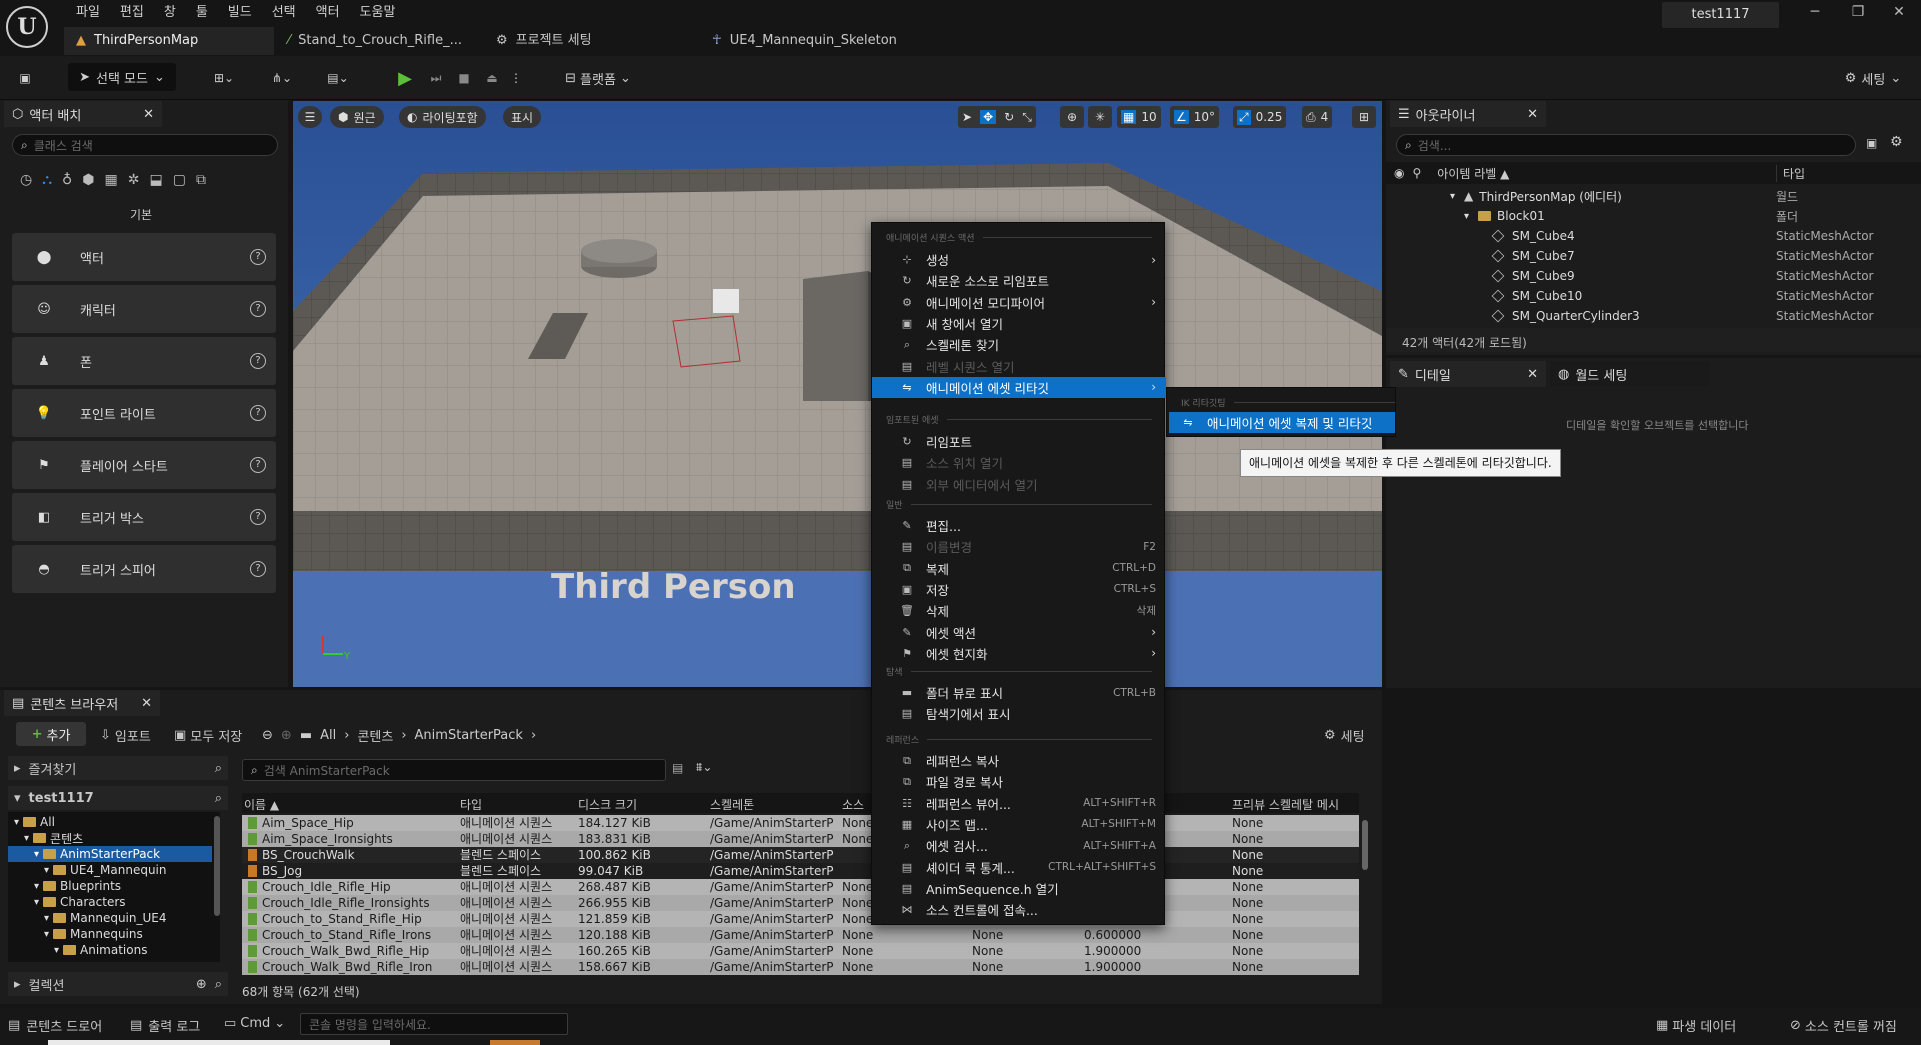  What do you see at coordinates (1019, 441) in the screenshot?
I see `context-menu-item: ↻ 리임포트` at bounding box center [1019, 441].